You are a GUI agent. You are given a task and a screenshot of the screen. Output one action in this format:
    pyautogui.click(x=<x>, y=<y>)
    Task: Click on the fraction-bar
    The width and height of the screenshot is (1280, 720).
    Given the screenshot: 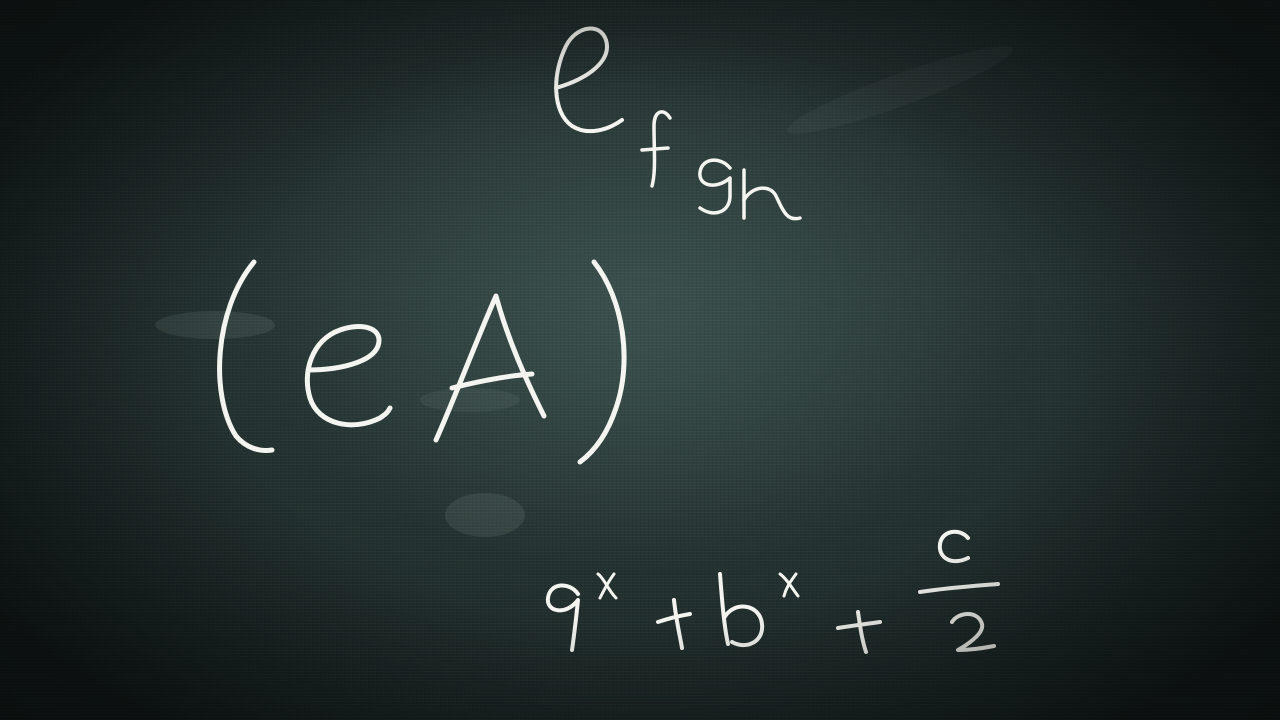 What is the action you would take?
    pyautogui.click(x=959, y=588)
    